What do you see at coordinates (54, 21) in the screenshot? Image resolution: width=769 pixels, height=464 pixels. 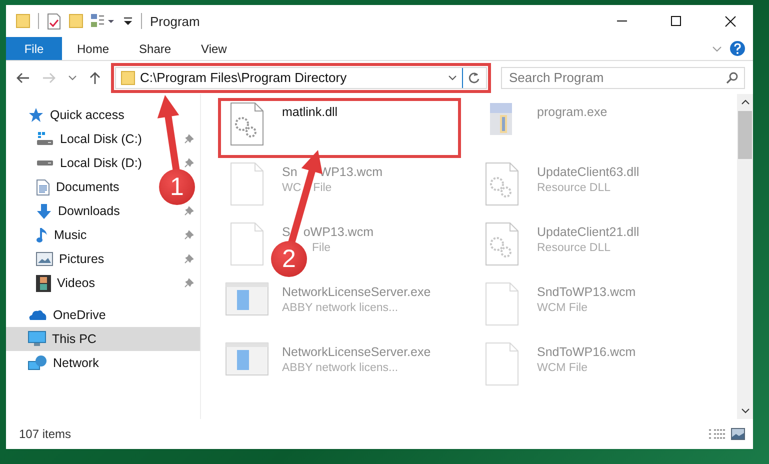 I see `properties-check-icon` at bounding box center [54, 21].